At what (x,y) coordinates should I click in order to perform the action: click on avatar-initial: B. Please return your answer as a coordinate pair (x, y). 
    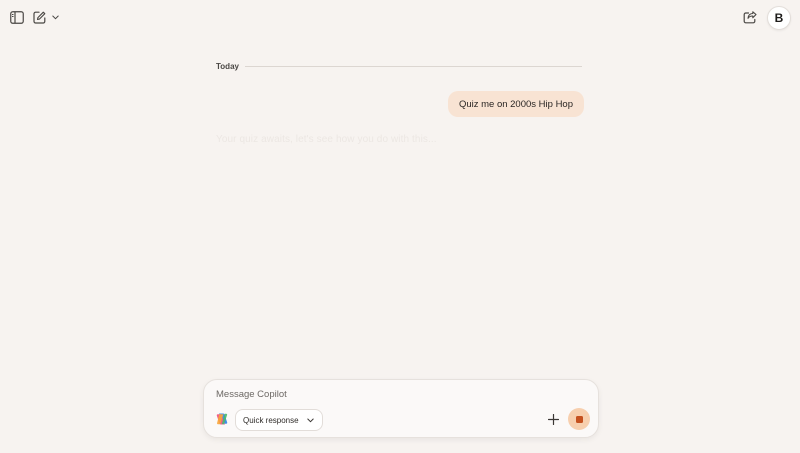
    Looking at the image, I should click on (779, 18).